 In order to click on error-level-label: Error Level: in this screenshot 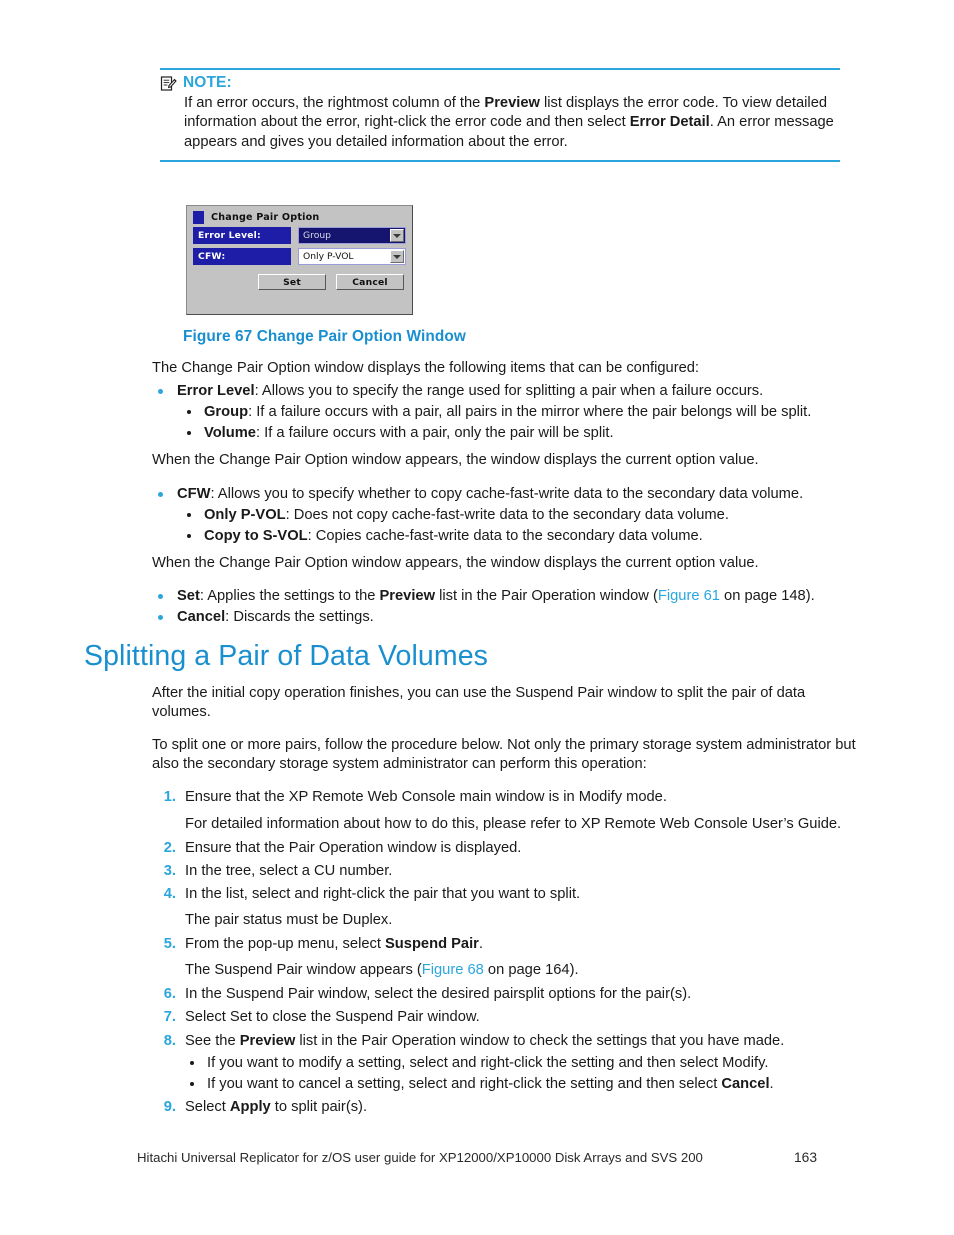, I will do `click(242, 235)`.